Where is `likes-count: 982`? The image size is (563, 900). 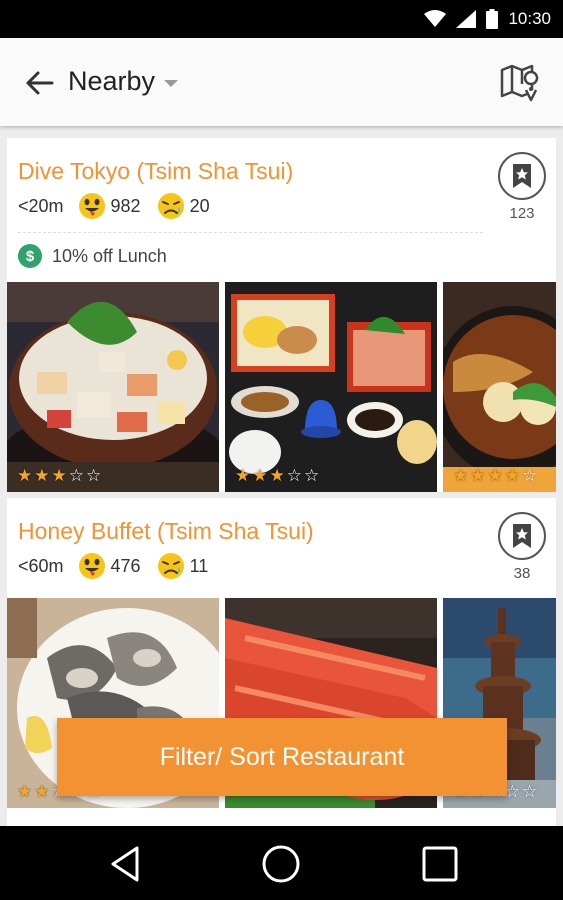
likes-count: 982 is located at coordinates (125, 205).